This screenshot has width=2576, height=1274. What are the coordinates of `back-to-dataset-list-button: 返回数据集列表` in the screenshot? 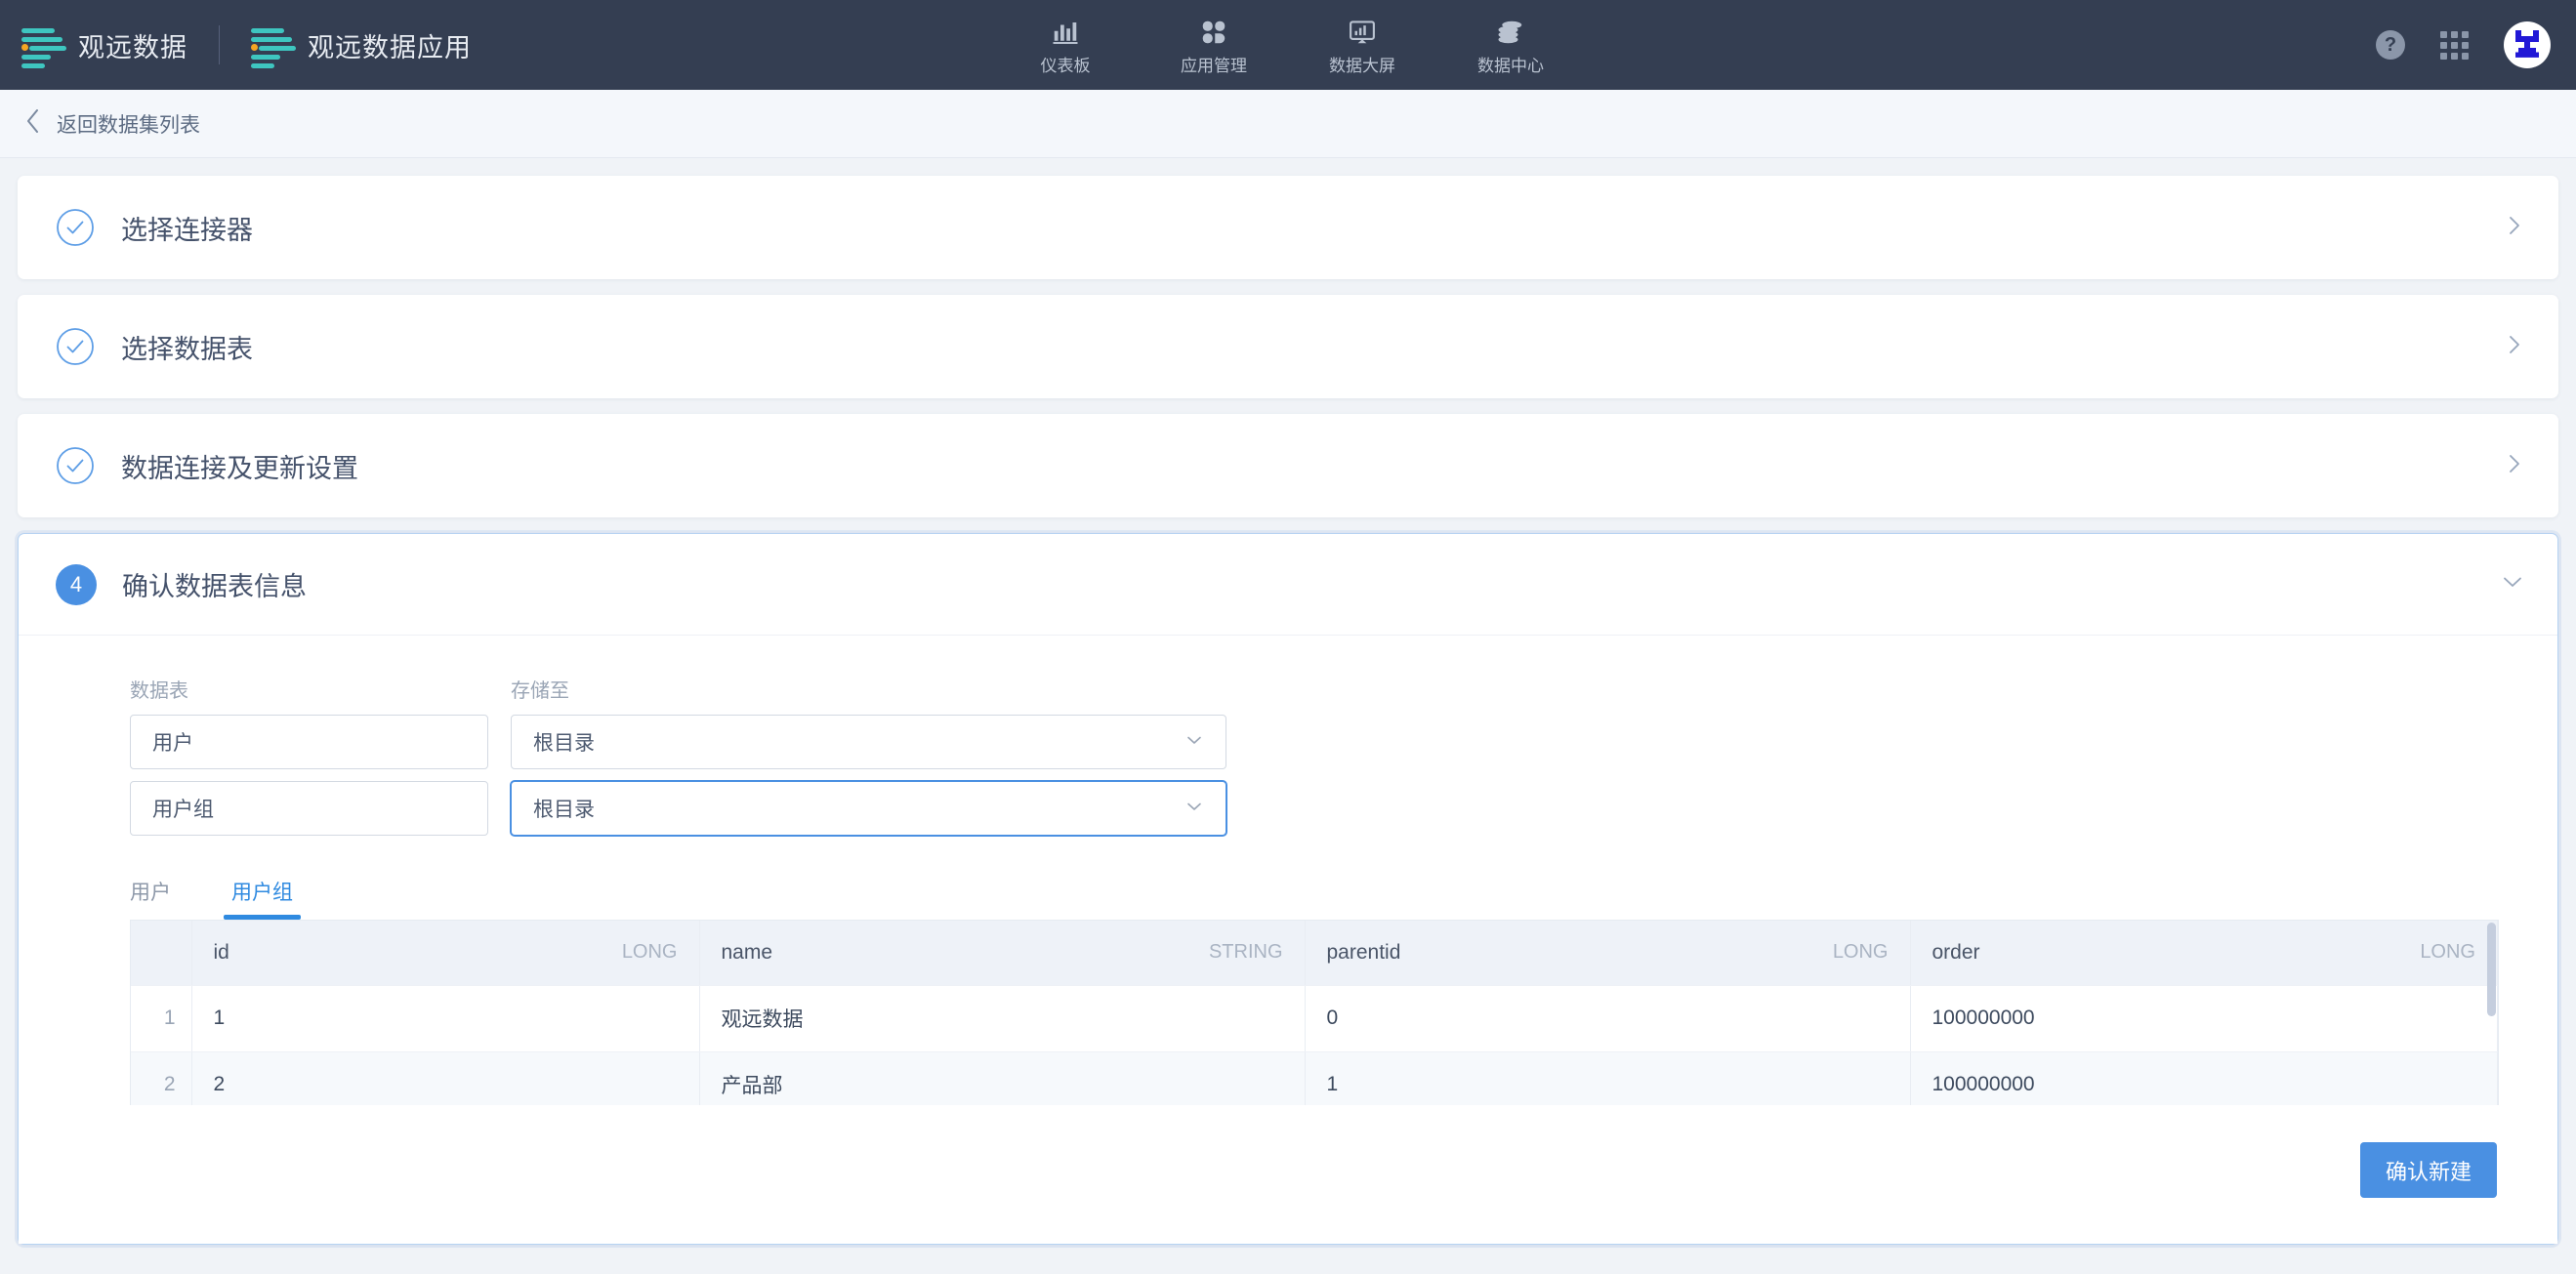 It's located at (113, 124).